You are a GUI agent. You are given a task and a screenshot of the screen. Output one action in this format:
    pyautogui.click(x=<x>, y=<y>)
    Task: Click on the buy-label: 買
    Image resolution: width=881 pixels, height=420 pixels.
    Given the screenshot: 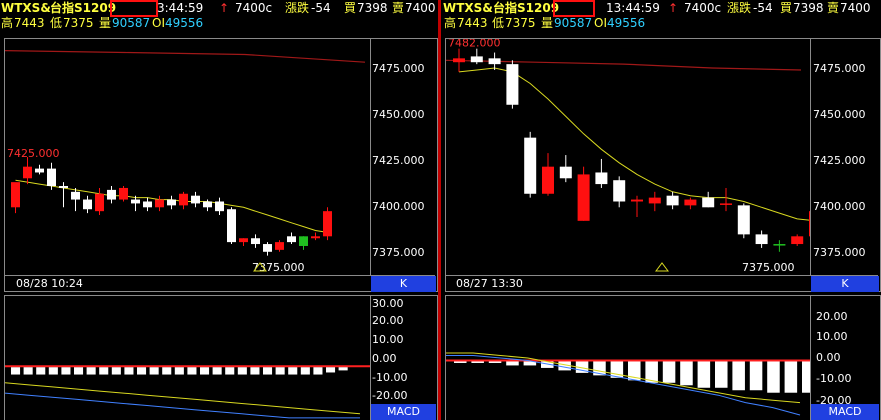 What is the action you would take?
    pyautogui.click(x=786, y=8)
    